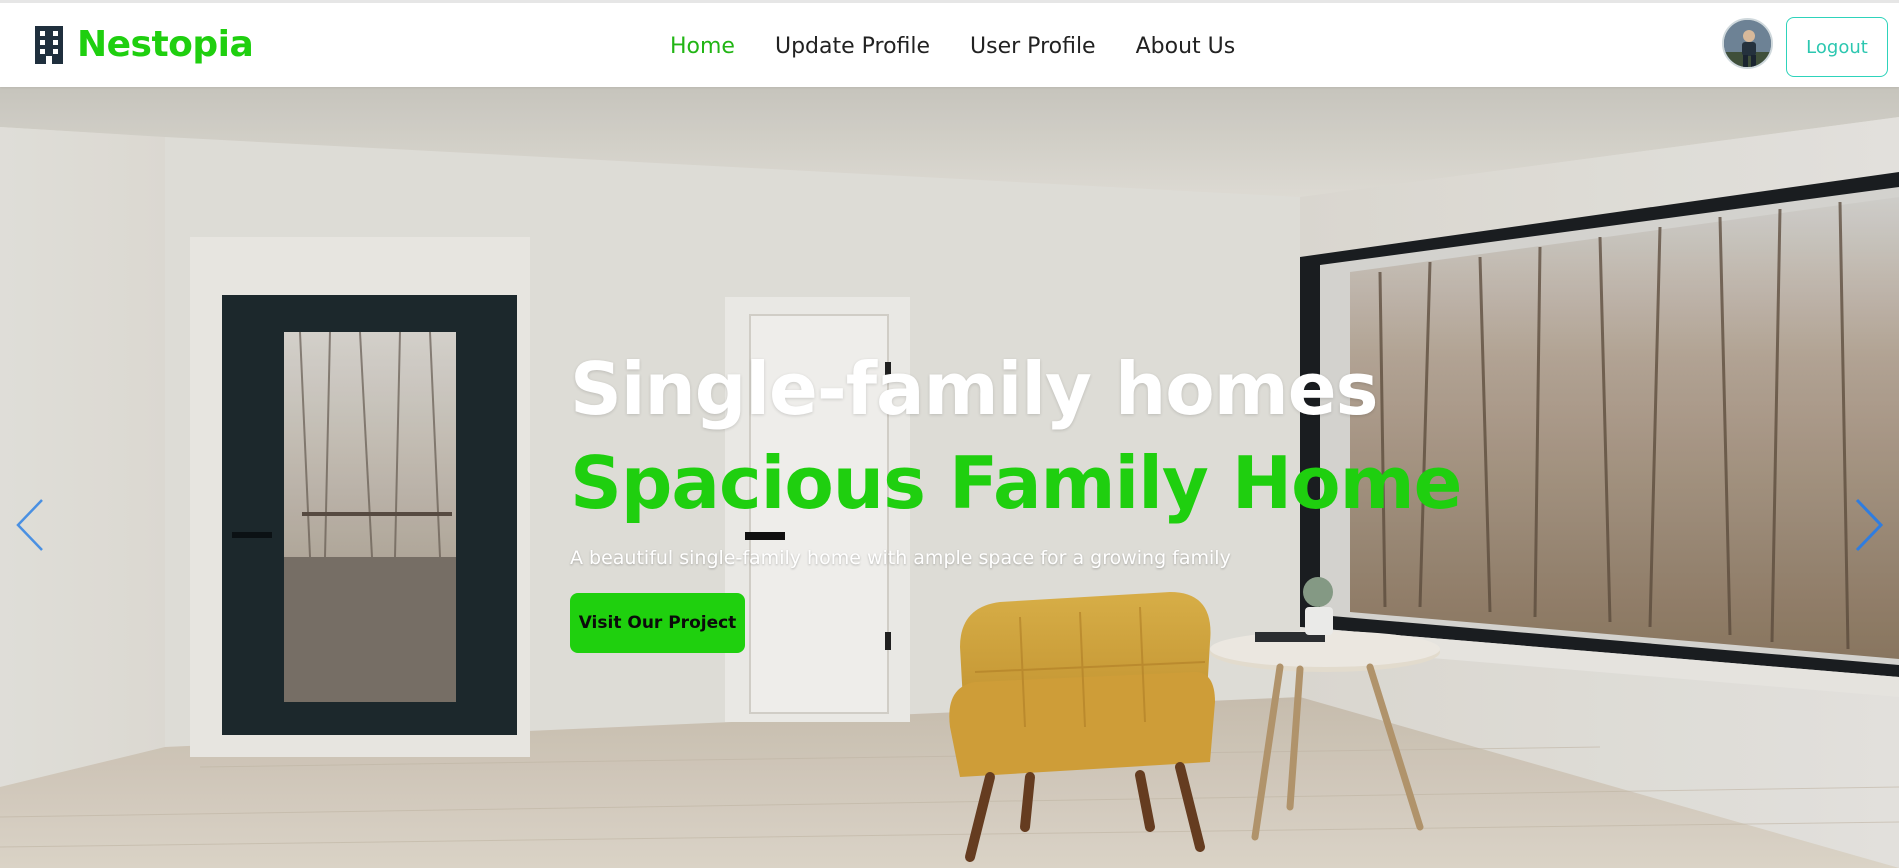  I want to click on brand-name: Nestopia, so click(165, 44).